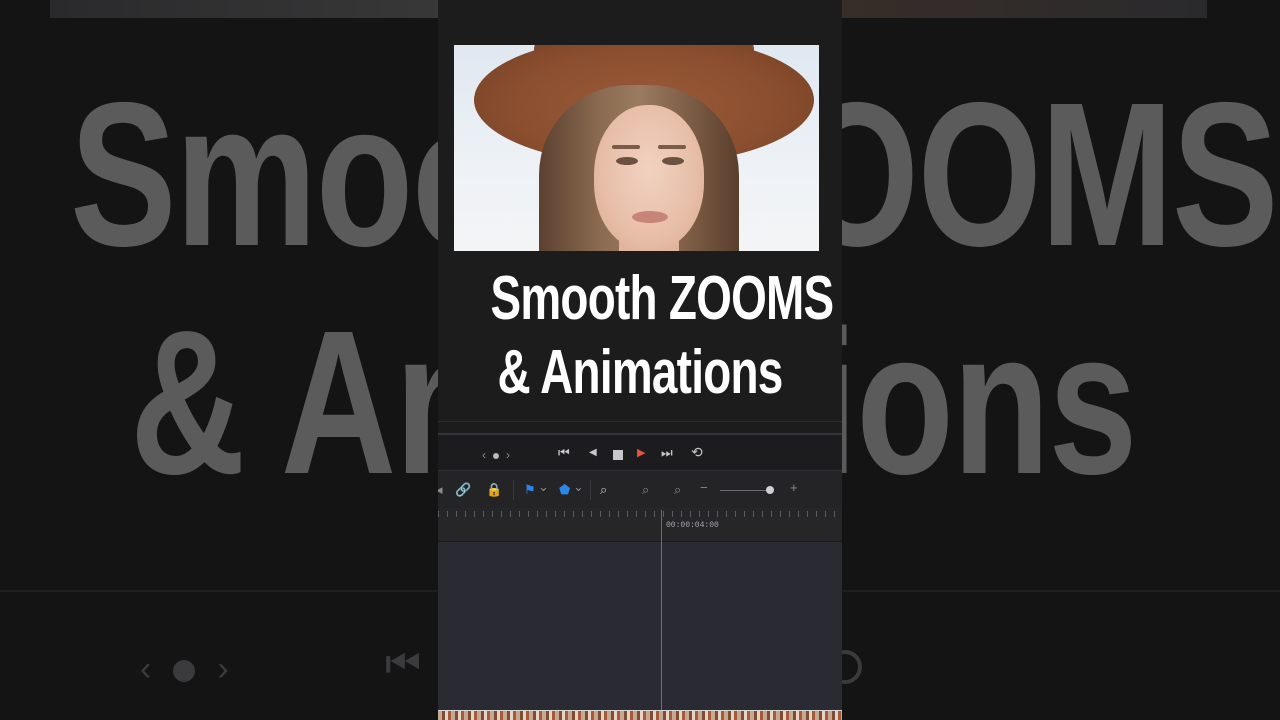 The height and width of the screenshot is (720, 1280). What do you see at coordinates (672, 147) in the screenshot?
I see `right-brow` at bounding box center [672, 147].